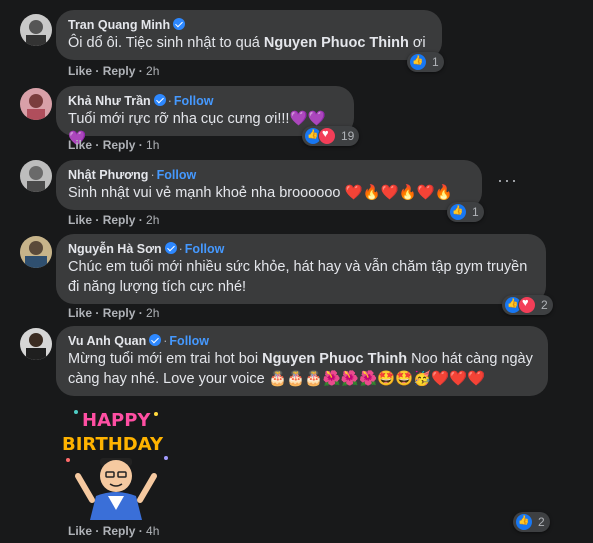  Describe the element at coordinates (115, 249) in the screenshot. I see `commenter-name: Nguyễn Hà Sơn` at that location.